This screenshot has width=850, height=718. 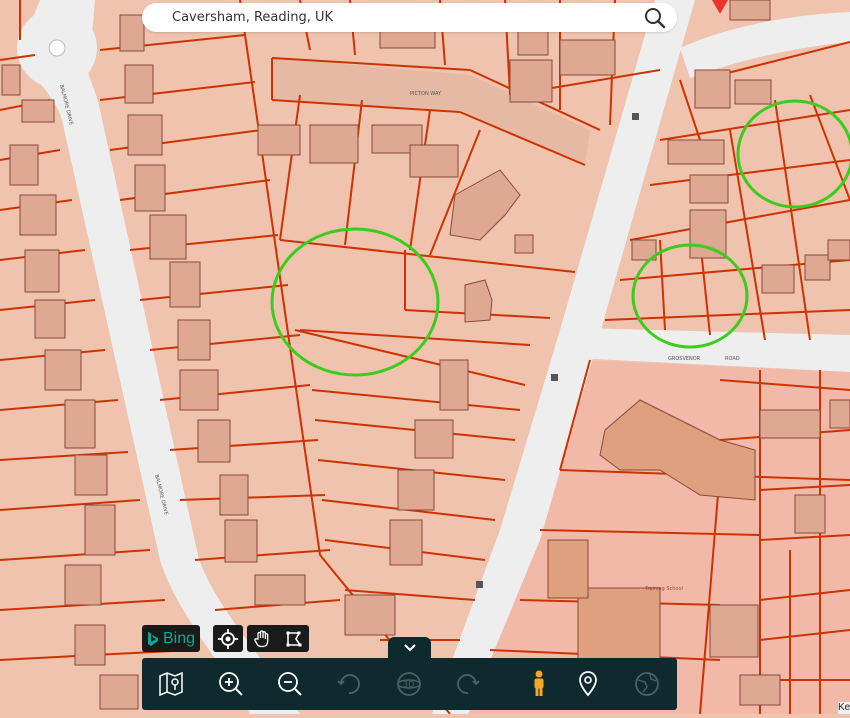 I want to click on locate-button, so click(x=228, y=638).